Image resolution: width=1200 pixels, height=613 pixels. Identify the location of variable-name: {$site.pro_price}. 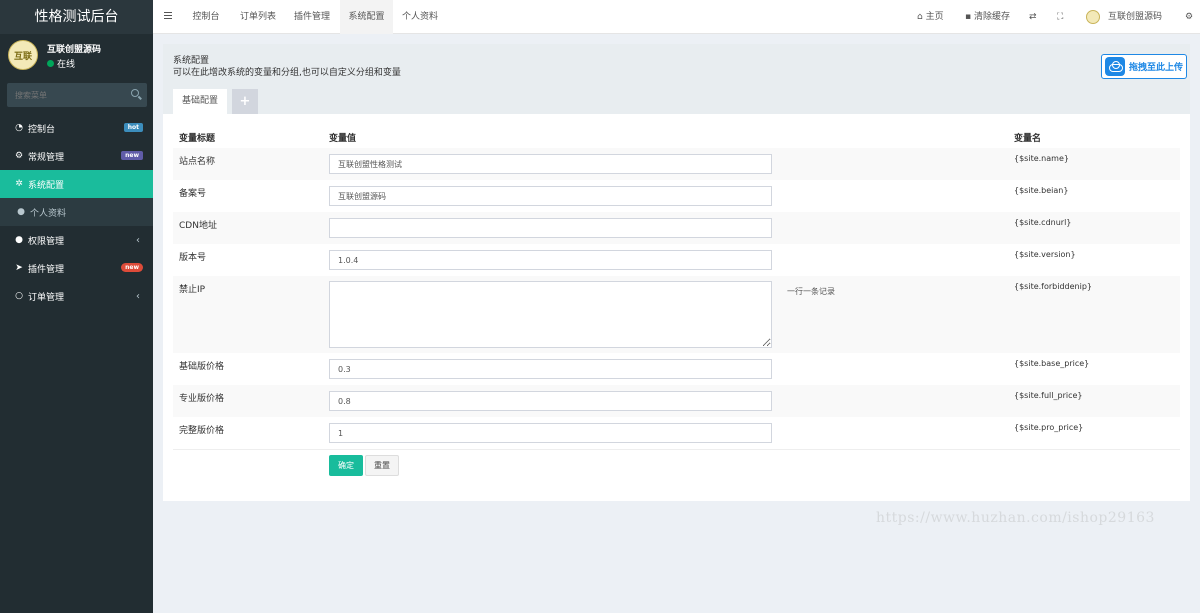
(1049, 427).